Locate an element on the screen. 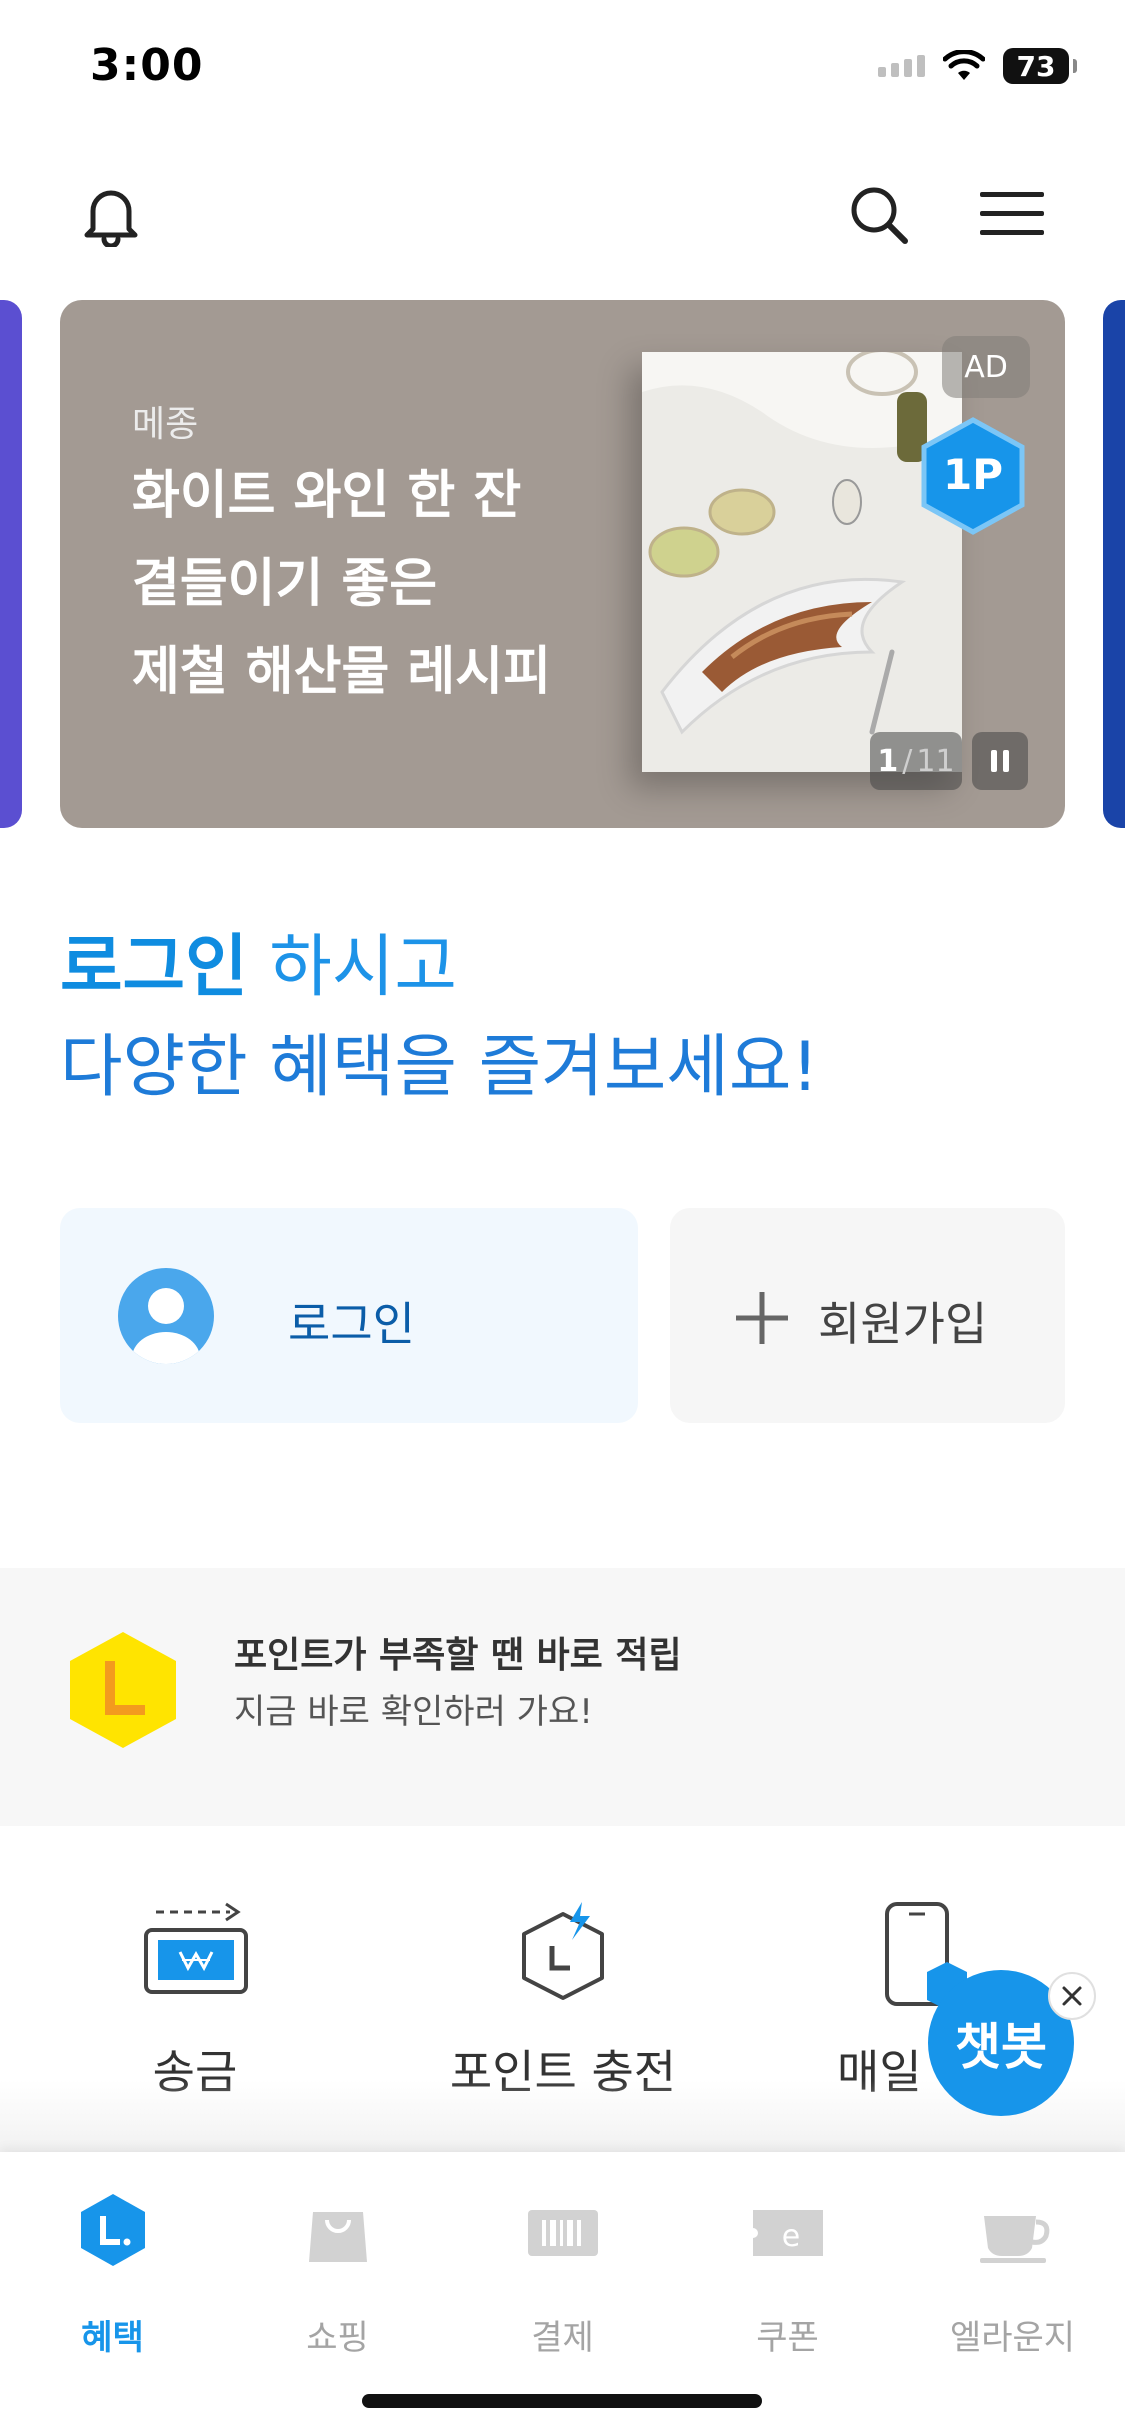  menu-hamburger-icon is located at coordinates (1012, 214).